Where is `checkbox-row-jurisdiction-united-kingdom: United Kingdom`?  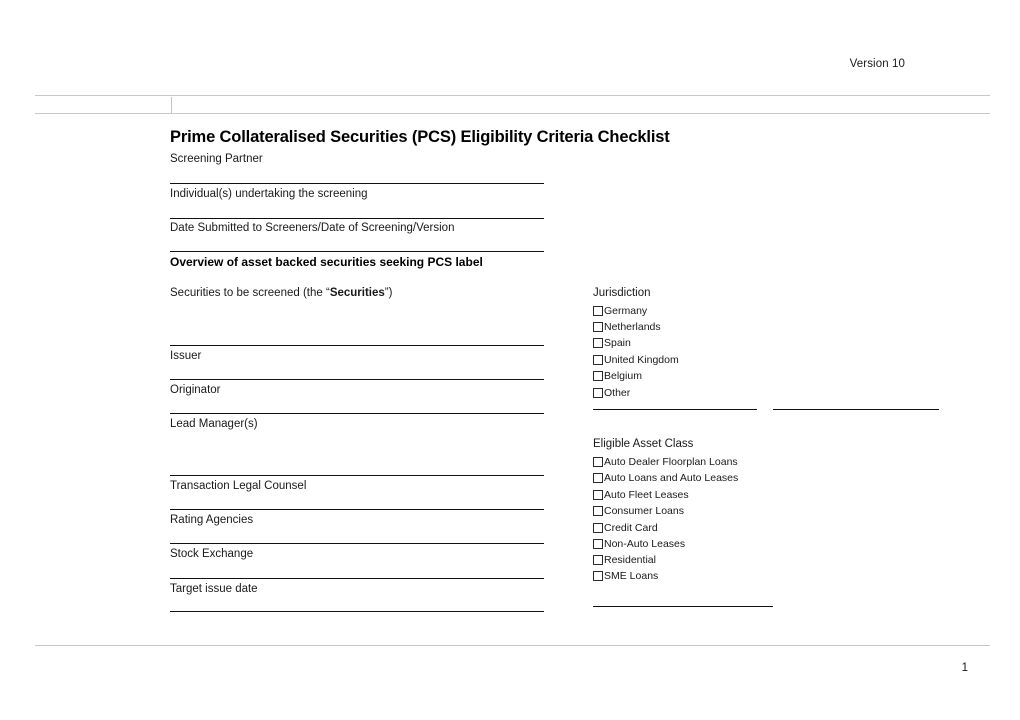 checkbox-row-jurisdiction-united-kingdom: United Kingdom is located at coordinates (636, 360).